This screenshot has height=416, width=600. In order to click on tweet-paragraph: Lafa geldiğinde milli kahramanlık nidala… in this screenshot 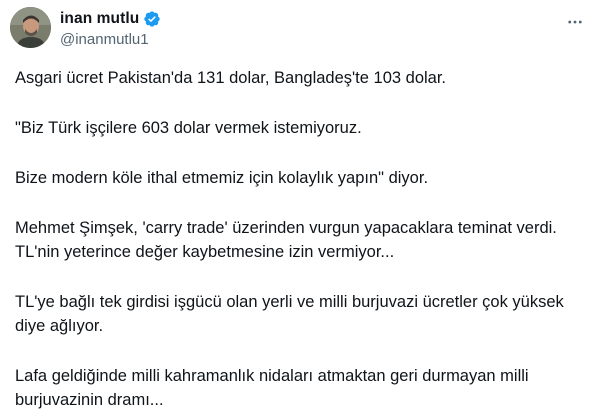, I will do `click(272, 388)`.